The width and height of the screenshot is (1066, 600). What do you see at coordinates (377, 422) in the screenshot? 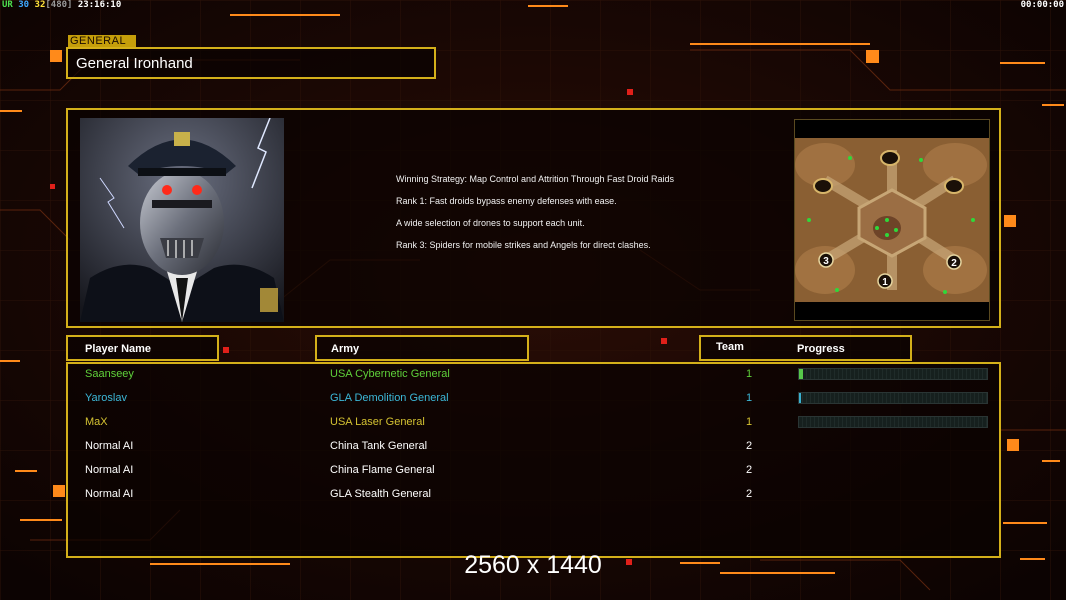
I see `player-army: USA Laser General` at bounding box center [377, 422].